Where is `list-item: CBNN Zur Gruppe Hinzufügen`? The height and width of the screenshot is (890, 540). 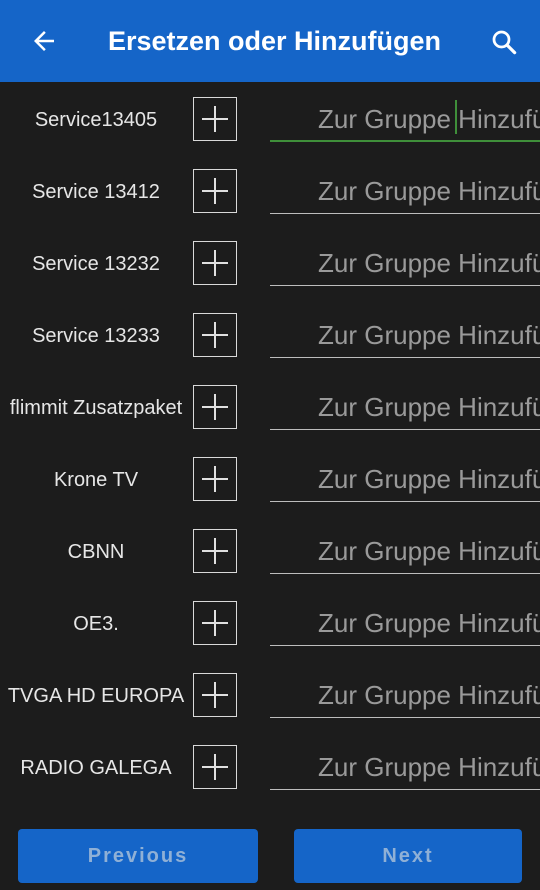 list-item: CBNN Zur Gruppe Hinzufügen is located at coordinates (270, 552).